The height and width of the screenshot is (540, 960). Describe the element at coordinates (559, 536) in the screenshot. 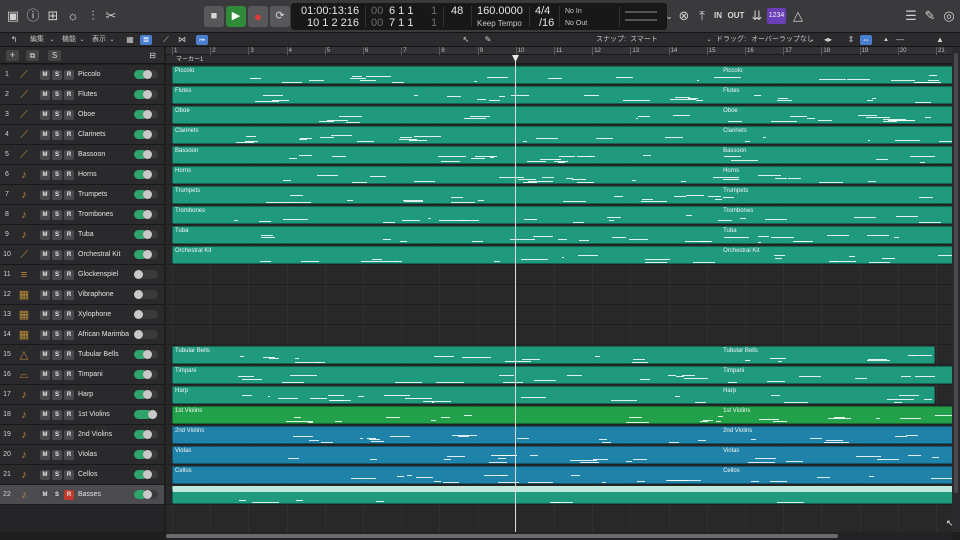

I see `horizontal-scrollbar` at that location.